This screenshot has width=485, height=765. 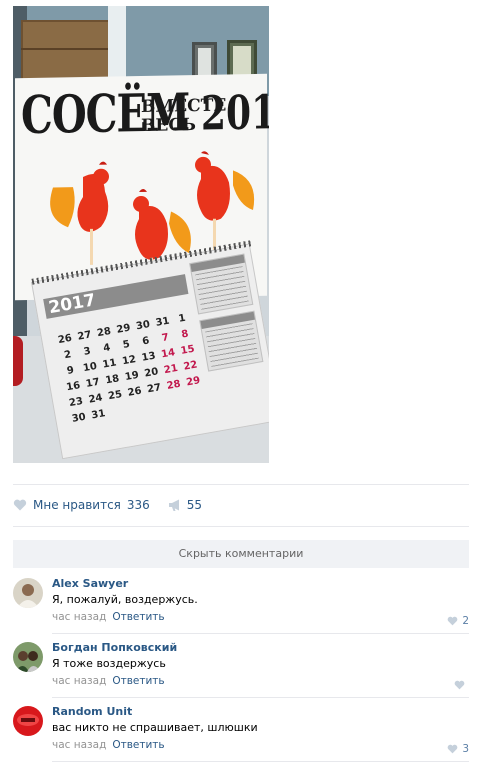 What do you see at coordinates (72, 304) in the screenshot?
I see `calendar-year: 2017` at bounding box center [72, 304].